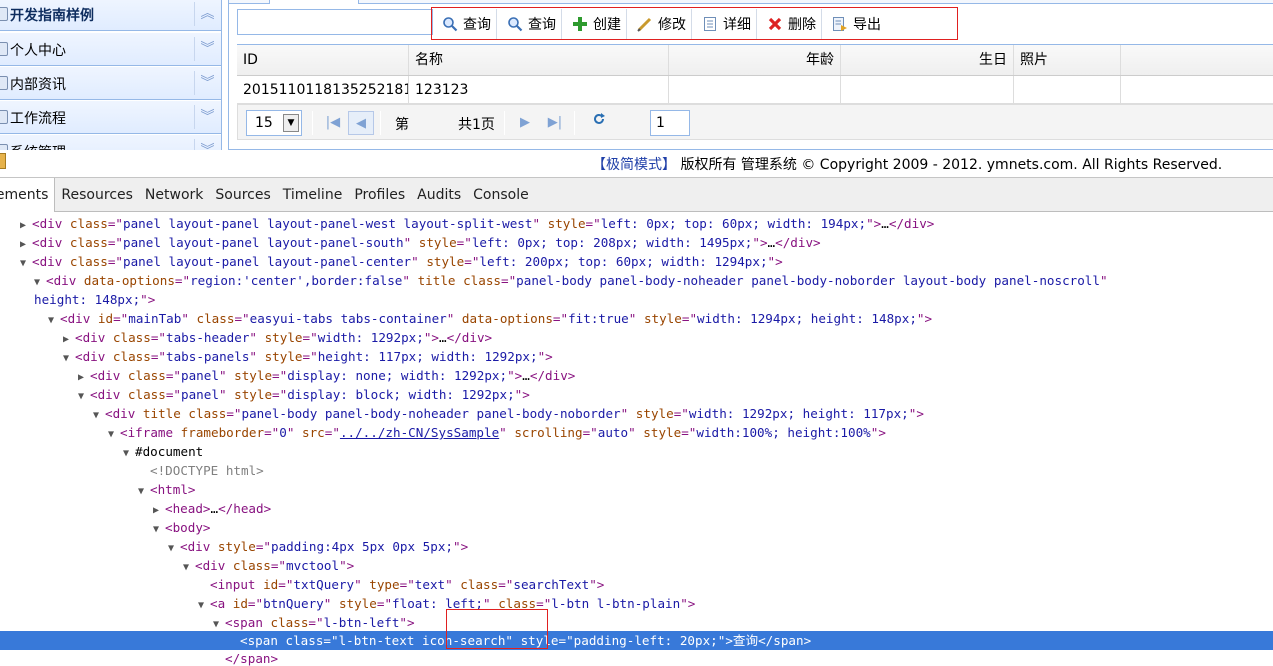 This screenshot has width=1273, height=666. Describe the element at coordinates (840, 24) in the screenshot. I see `export-icon` at that location.